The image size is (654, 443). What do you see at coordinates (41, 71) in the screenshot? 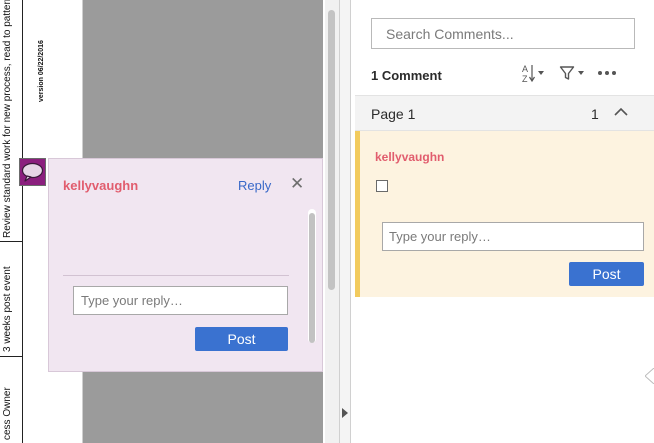
I see `version-text: version 06/22/2016` at bounding box center [41, 71].